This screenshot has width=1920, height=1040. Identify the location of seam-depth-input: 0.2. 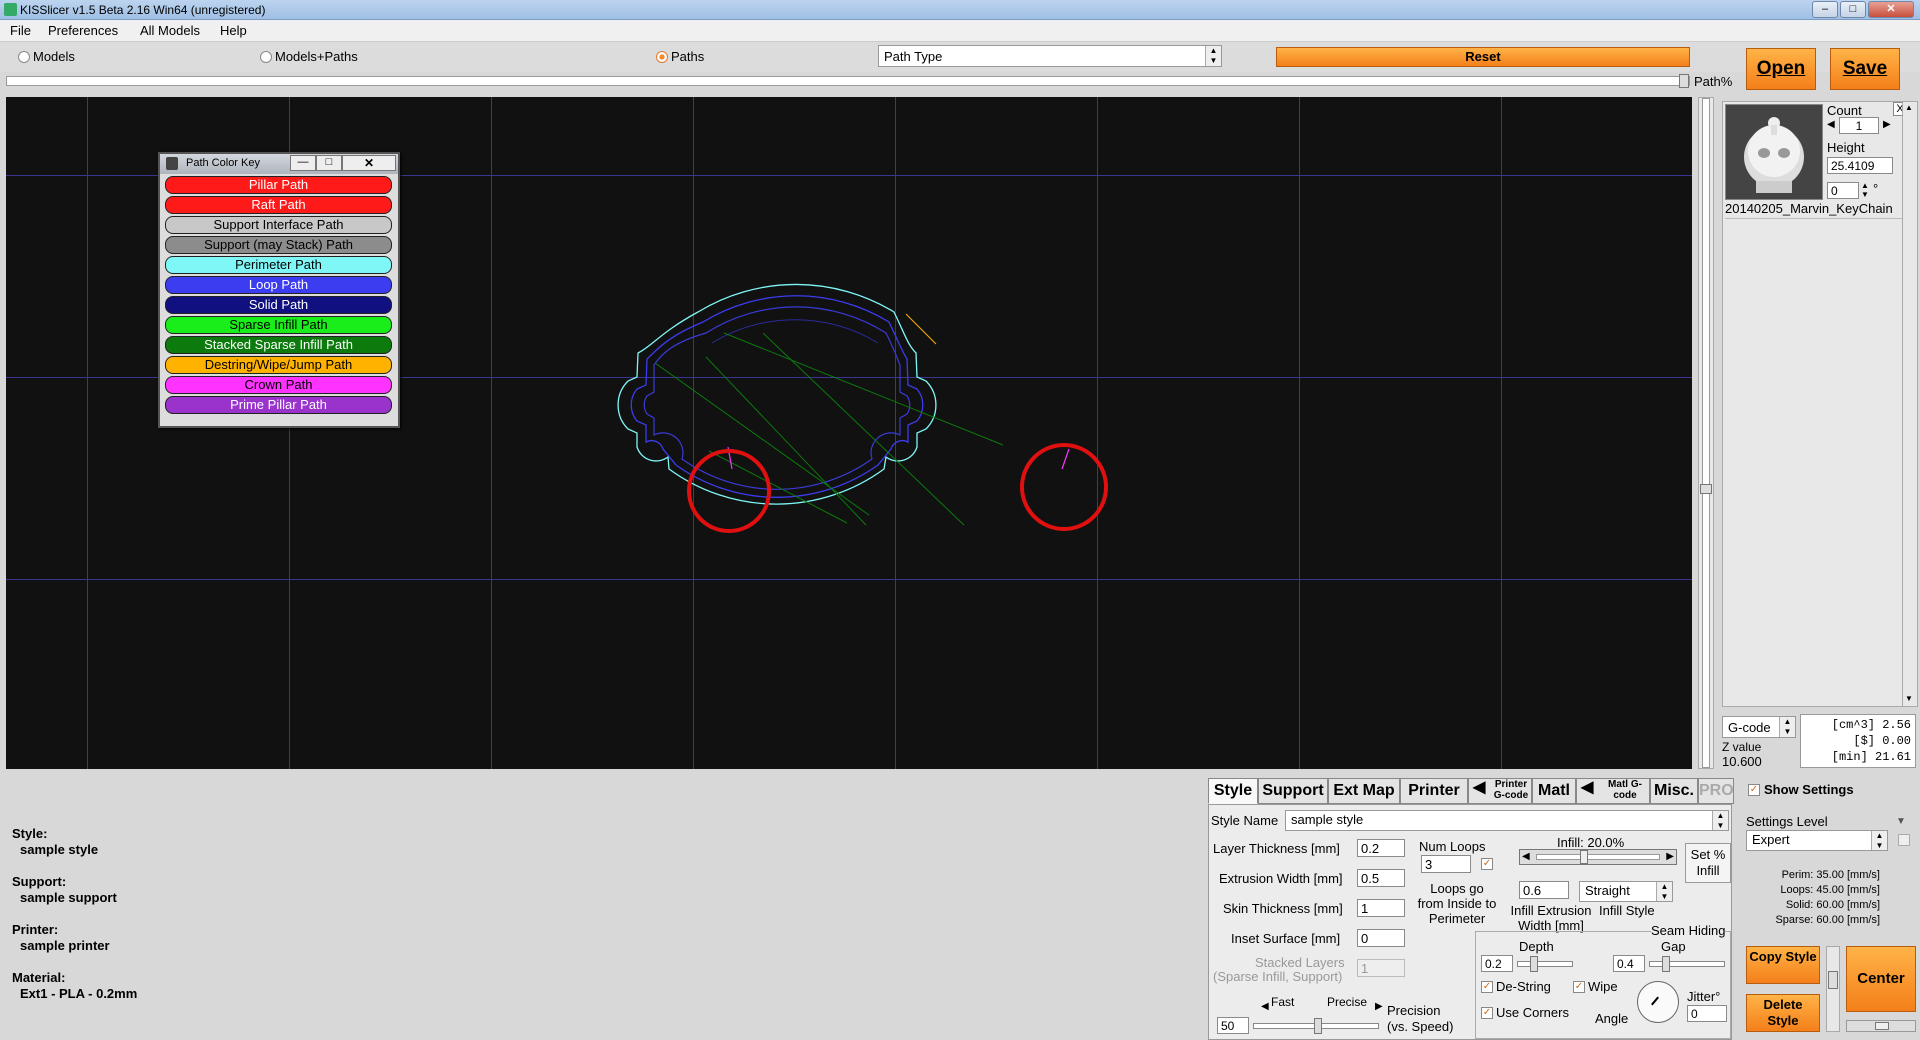
(1497, 963).